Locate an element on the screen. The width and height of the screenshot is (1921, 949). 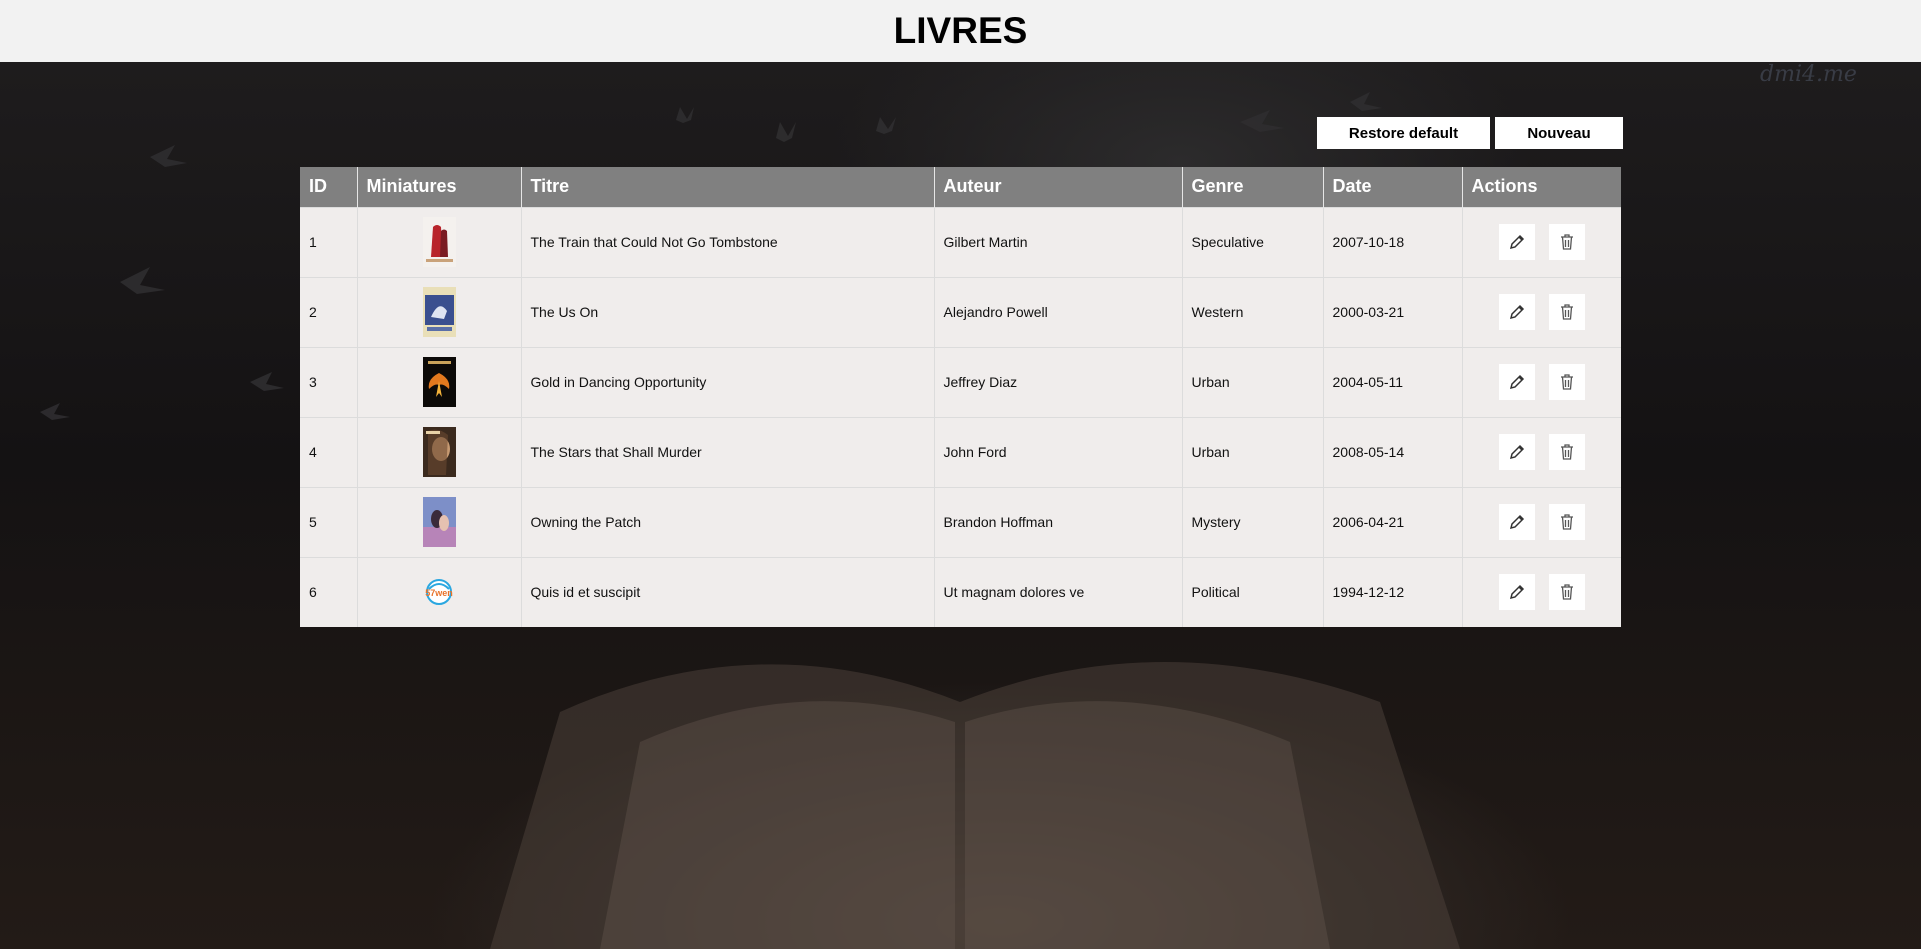
column-header-actions: Actions is located at coordinates (1541, 187).